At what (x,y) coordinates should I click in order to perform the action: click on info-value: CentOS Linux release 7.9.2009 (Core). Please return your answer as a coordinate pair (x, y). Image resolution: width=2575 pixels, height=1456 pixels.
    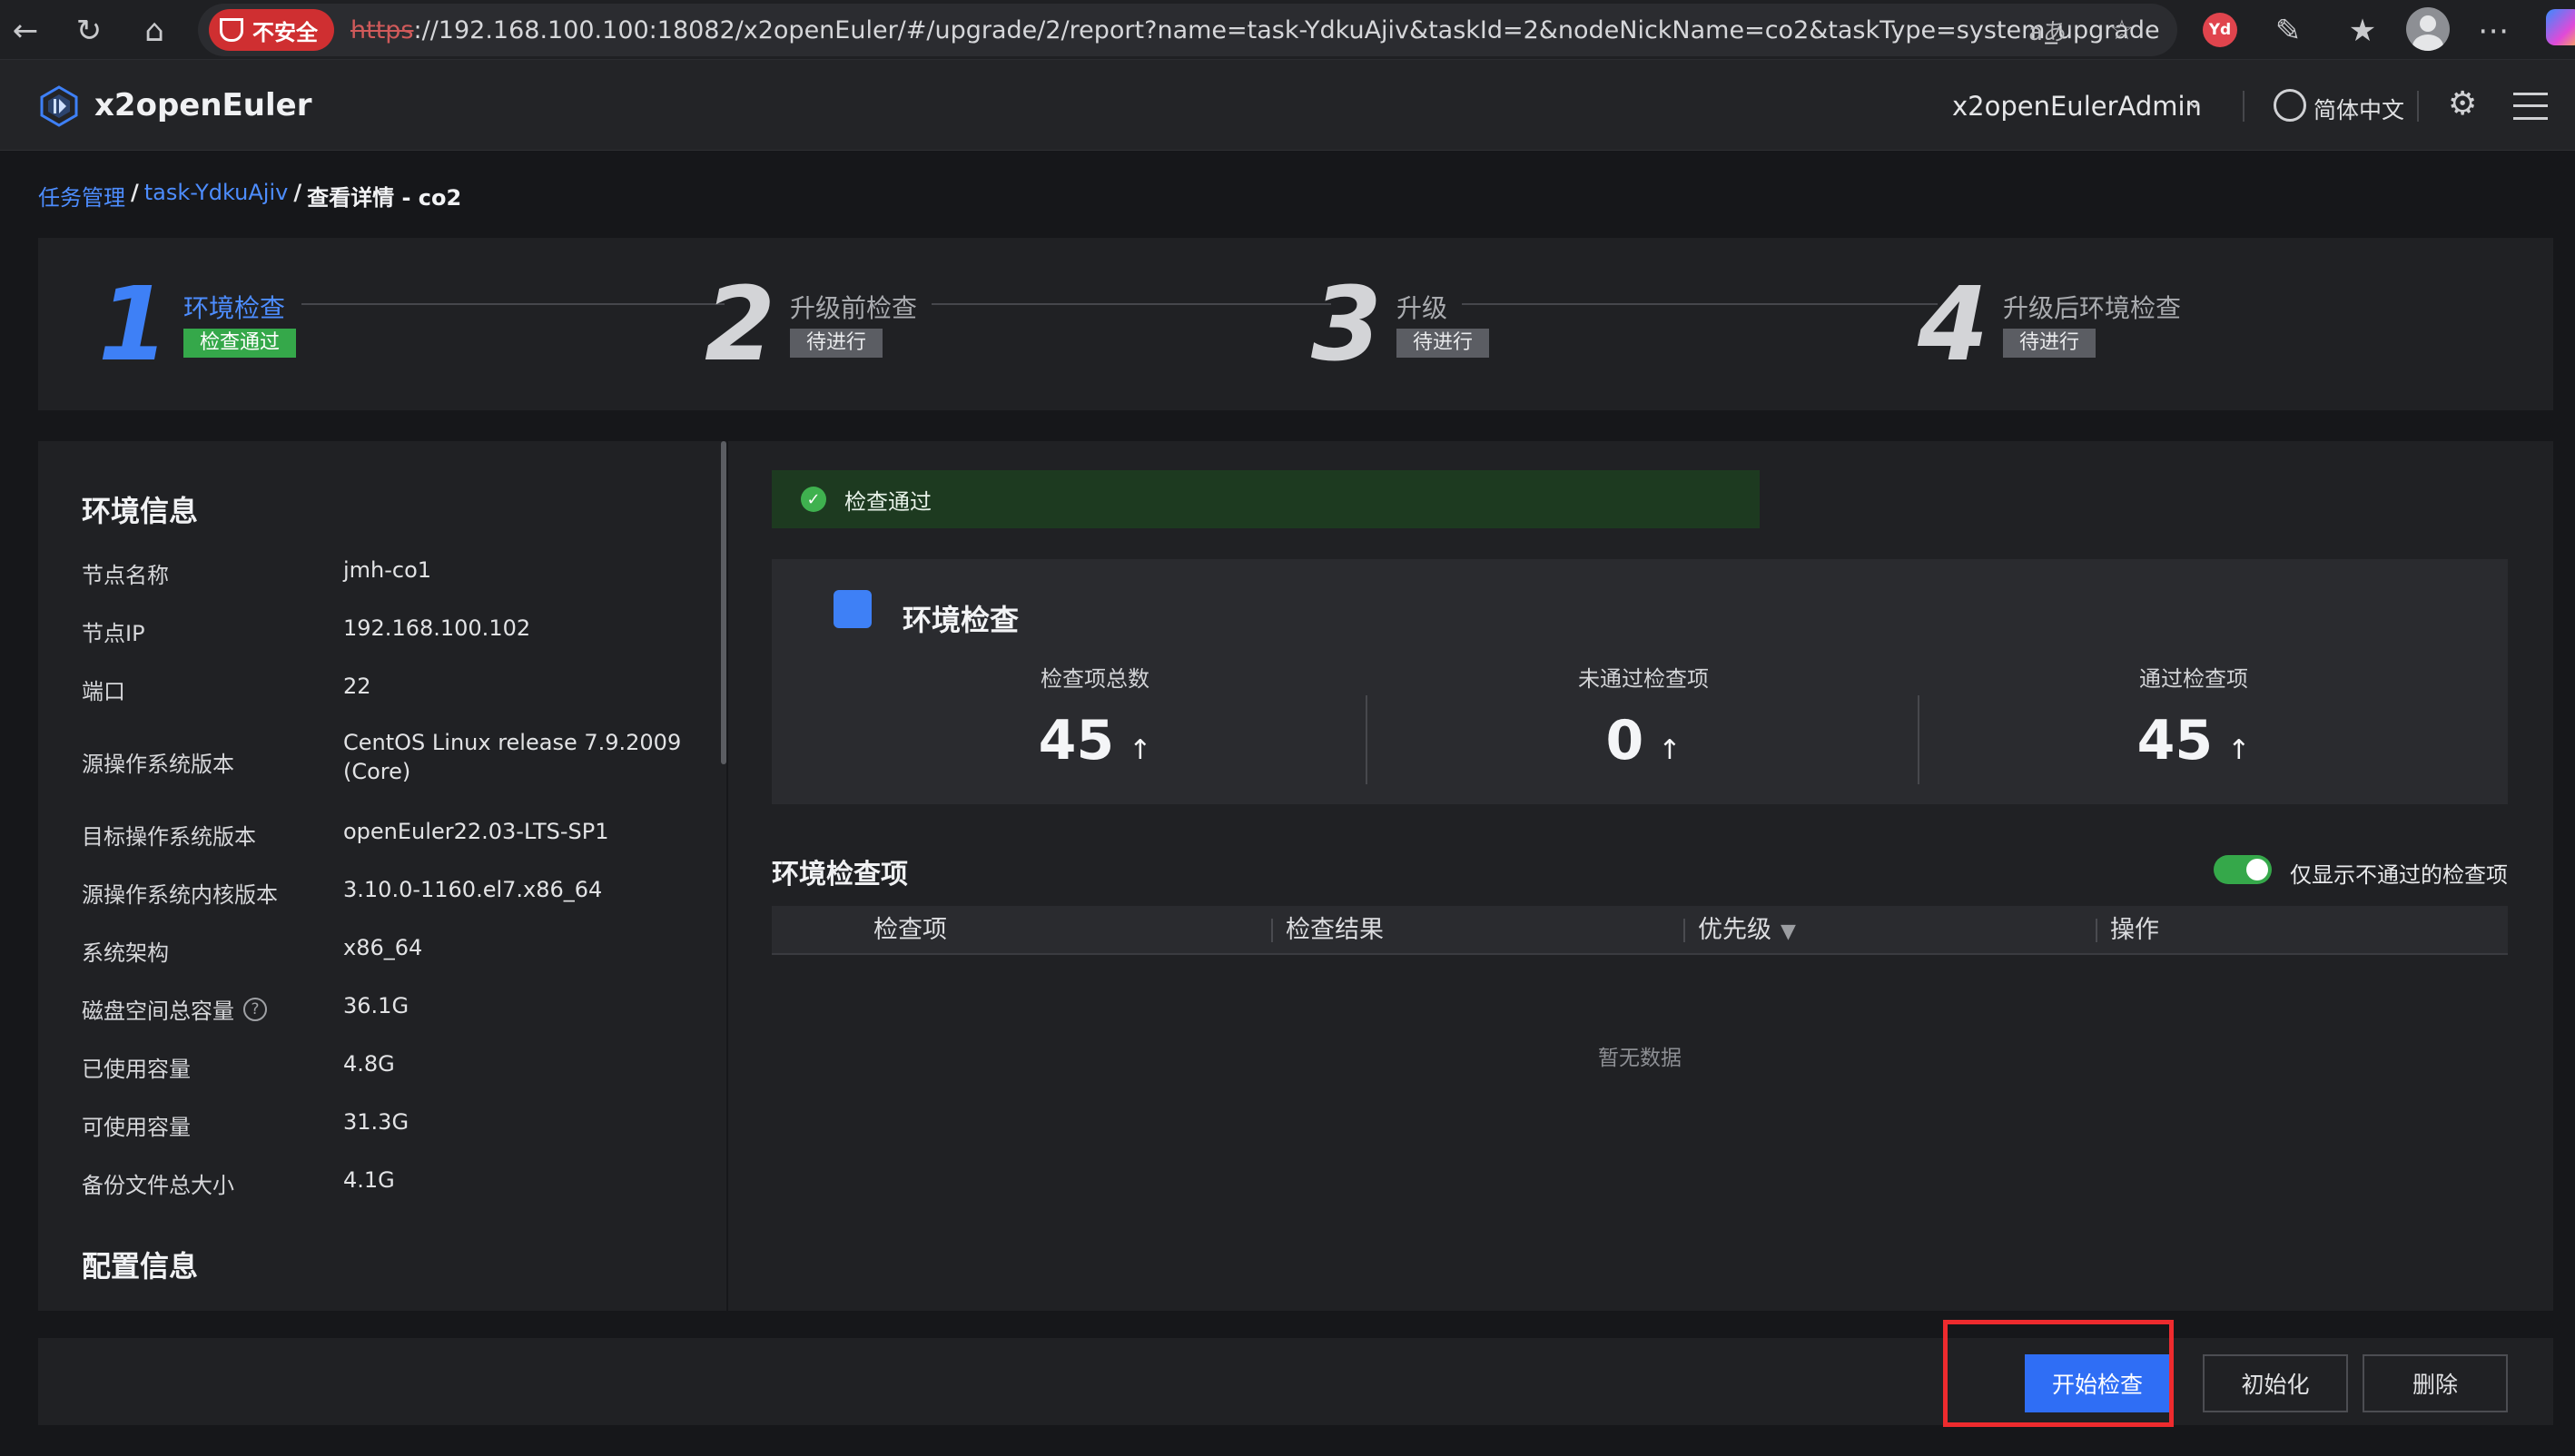
    Looking at the image, I should click on (512, 757).